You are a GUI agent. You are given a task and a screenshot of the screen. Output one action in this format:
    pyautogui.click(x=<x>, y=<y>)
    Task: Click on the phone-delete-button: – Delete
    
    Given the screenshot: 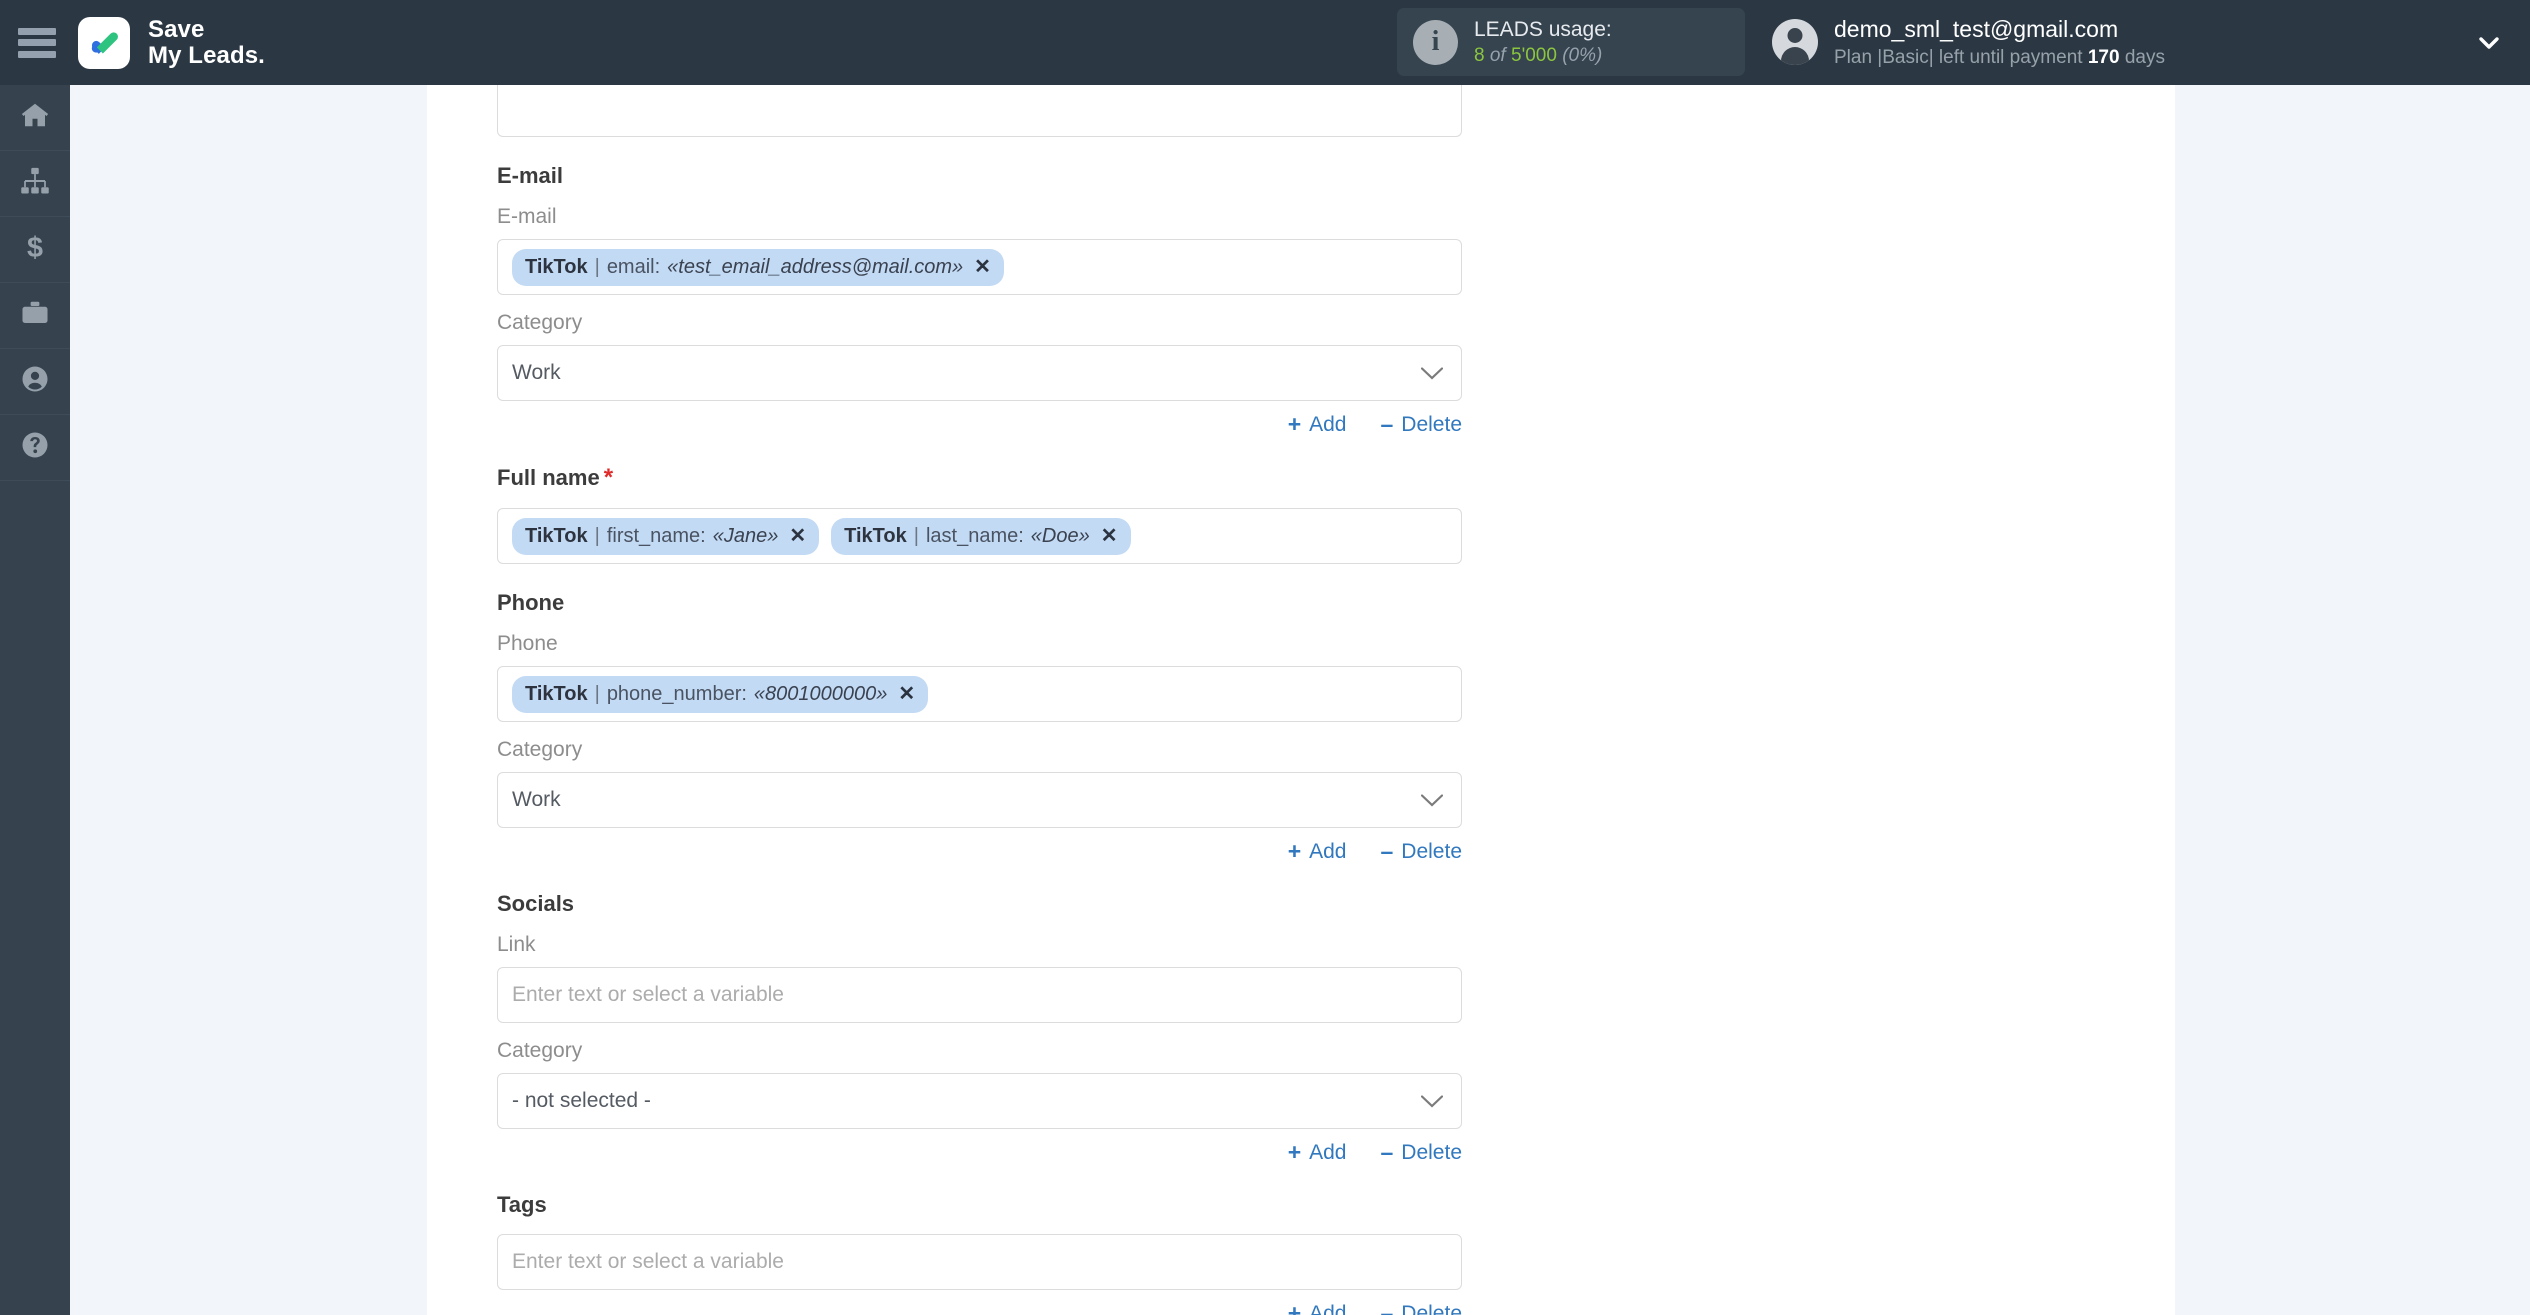 What is the action you would take?
    pyautogui.click(x=1422, y=851)
    